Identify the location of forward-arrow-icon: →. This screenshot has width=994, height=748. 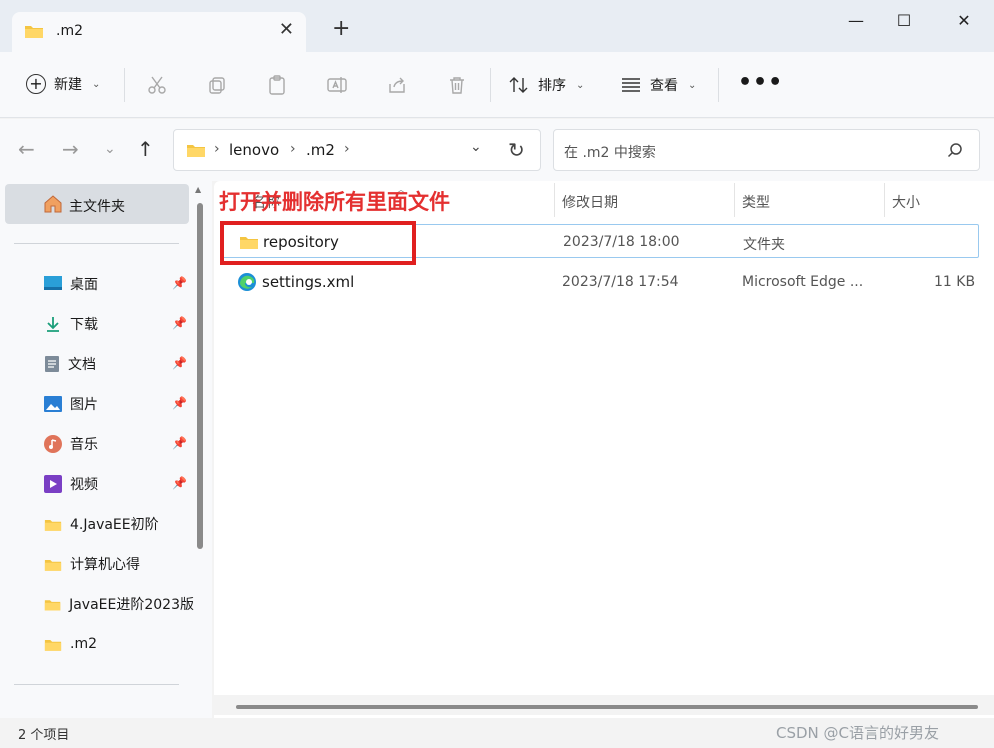
(70, 149).